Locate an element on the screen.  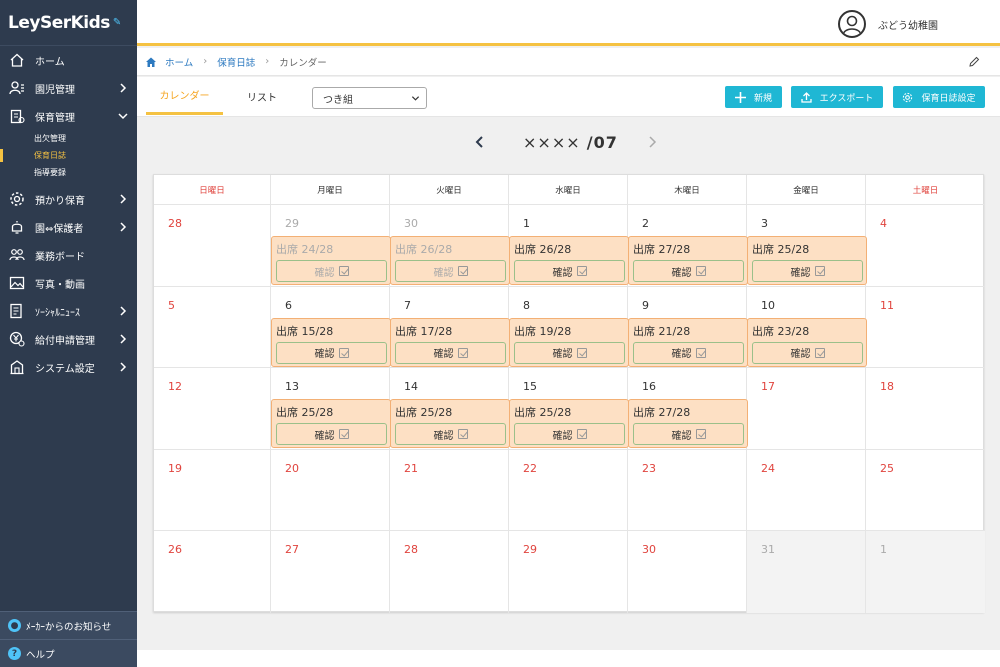
attendance-entry: 出席 21/28 確認 is located at coordinates (688, 342).